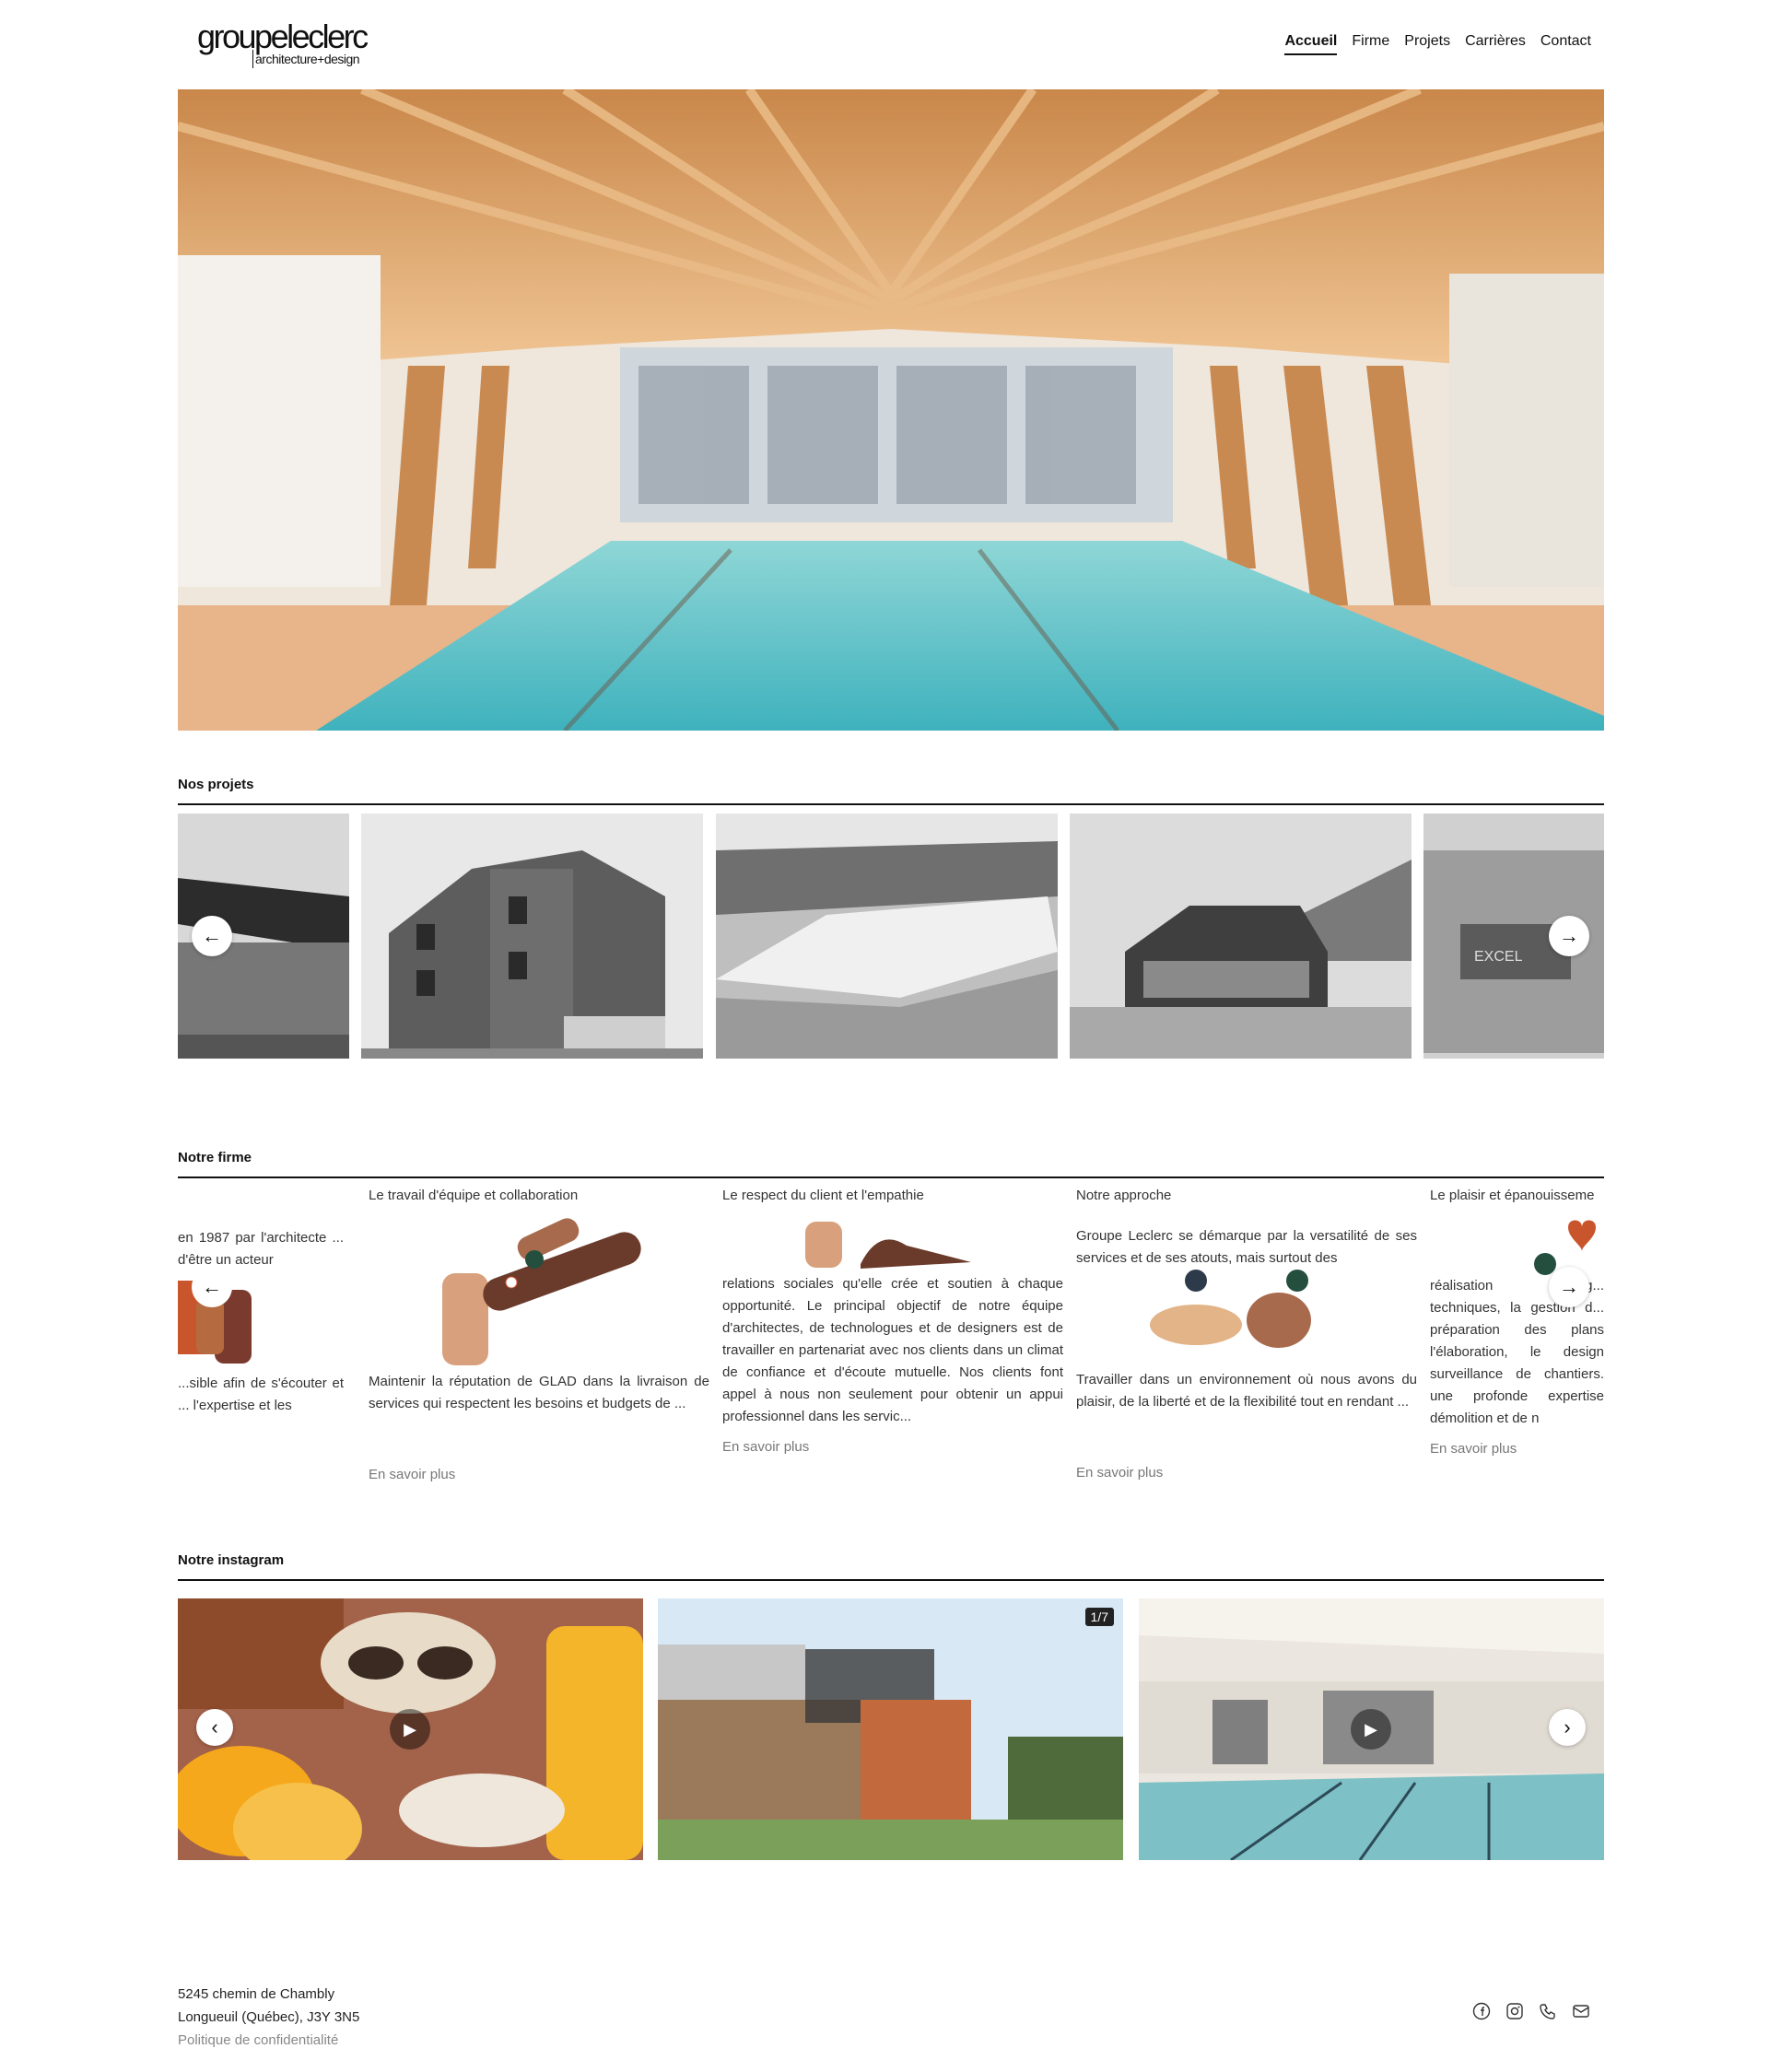  Describe the element at coordinates (216, 784) in the screenshot. I see `projects-title: Nos projets` at that location.